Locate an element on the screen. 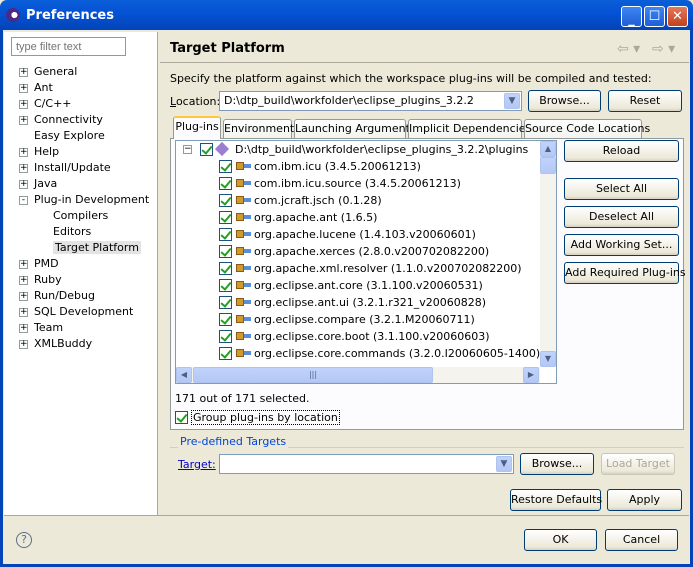 This screenshot has width=693, height=567. tree-item-label: Team is located at coordinates (49, 327).